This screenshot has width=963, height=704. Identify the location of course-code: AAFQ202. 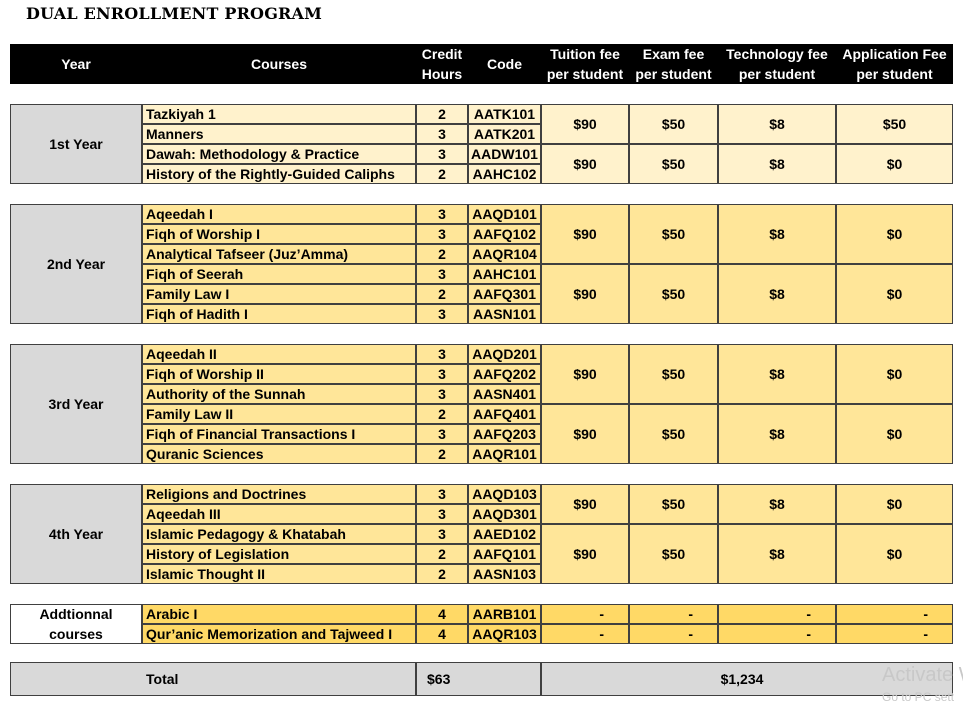
(504, 374).